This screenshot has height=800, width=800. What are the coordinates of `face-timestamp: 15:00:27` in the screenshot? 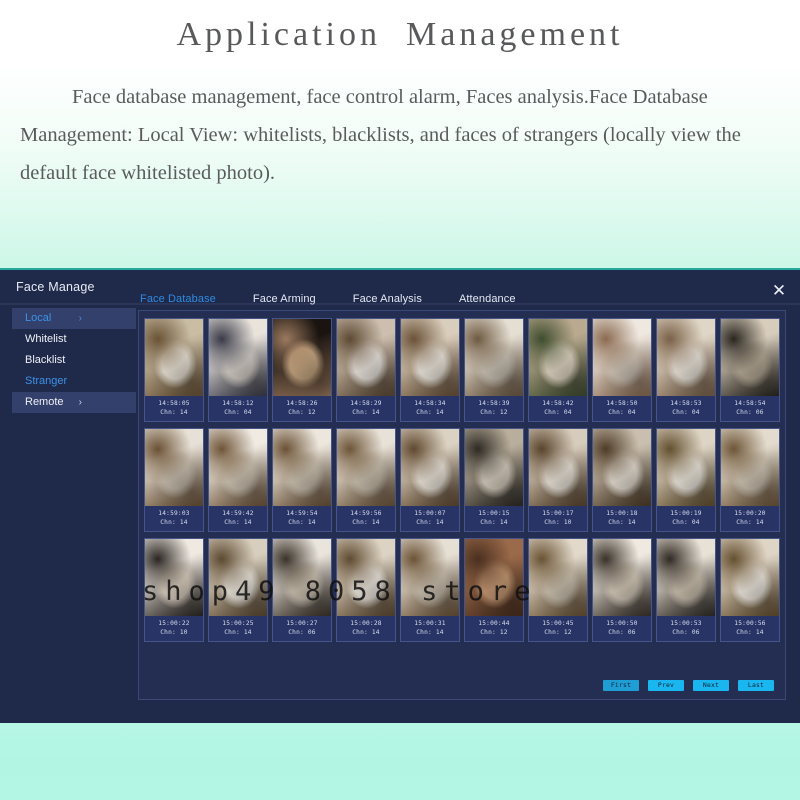 It's located at (302, 623).